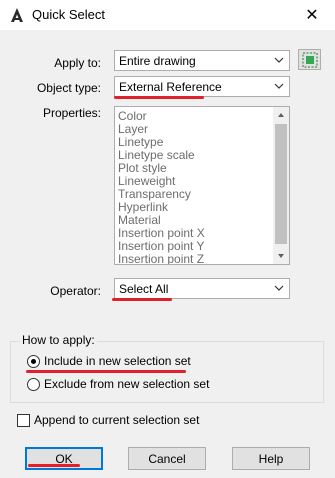 The image size is (335, 478). I want to click on exclude-label: Exclude from new selection set, so click(126, 384).